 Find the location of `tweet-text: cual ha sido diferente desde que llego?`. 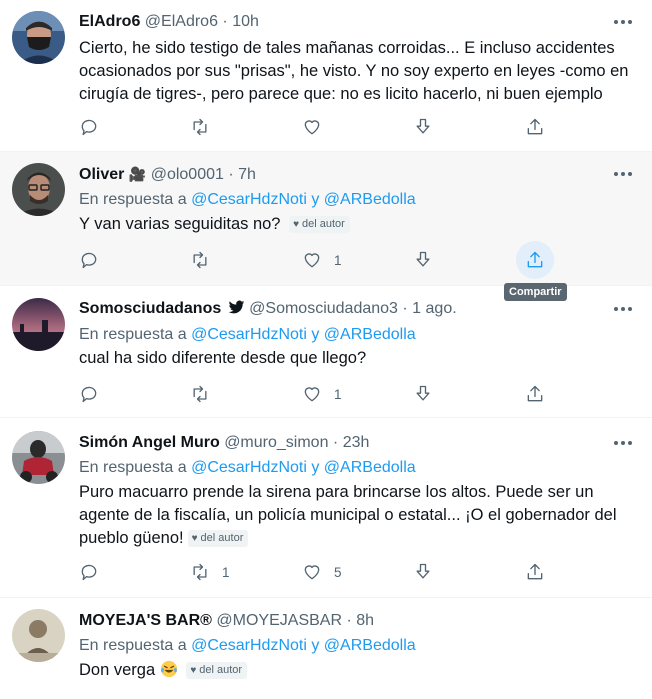

tweet-text: cual ha sido diferente desde que llego? is located at coordinates (359, 358).